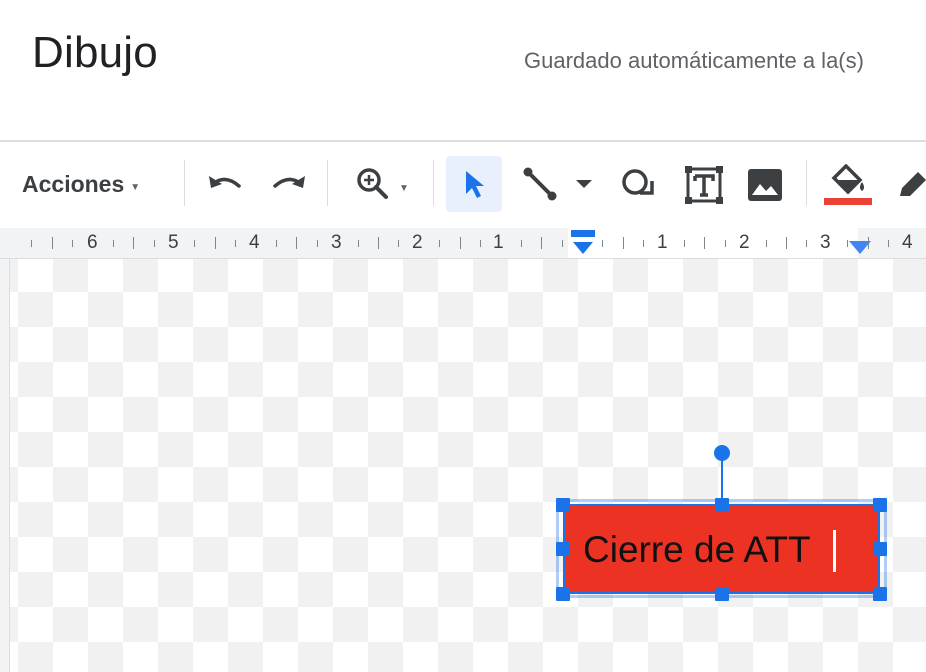  What do you see at coordinates (694, 60) in the screenshot?
I see `save-status: Guardado automáticamente a la(s)` at bounding box center [694, 60].